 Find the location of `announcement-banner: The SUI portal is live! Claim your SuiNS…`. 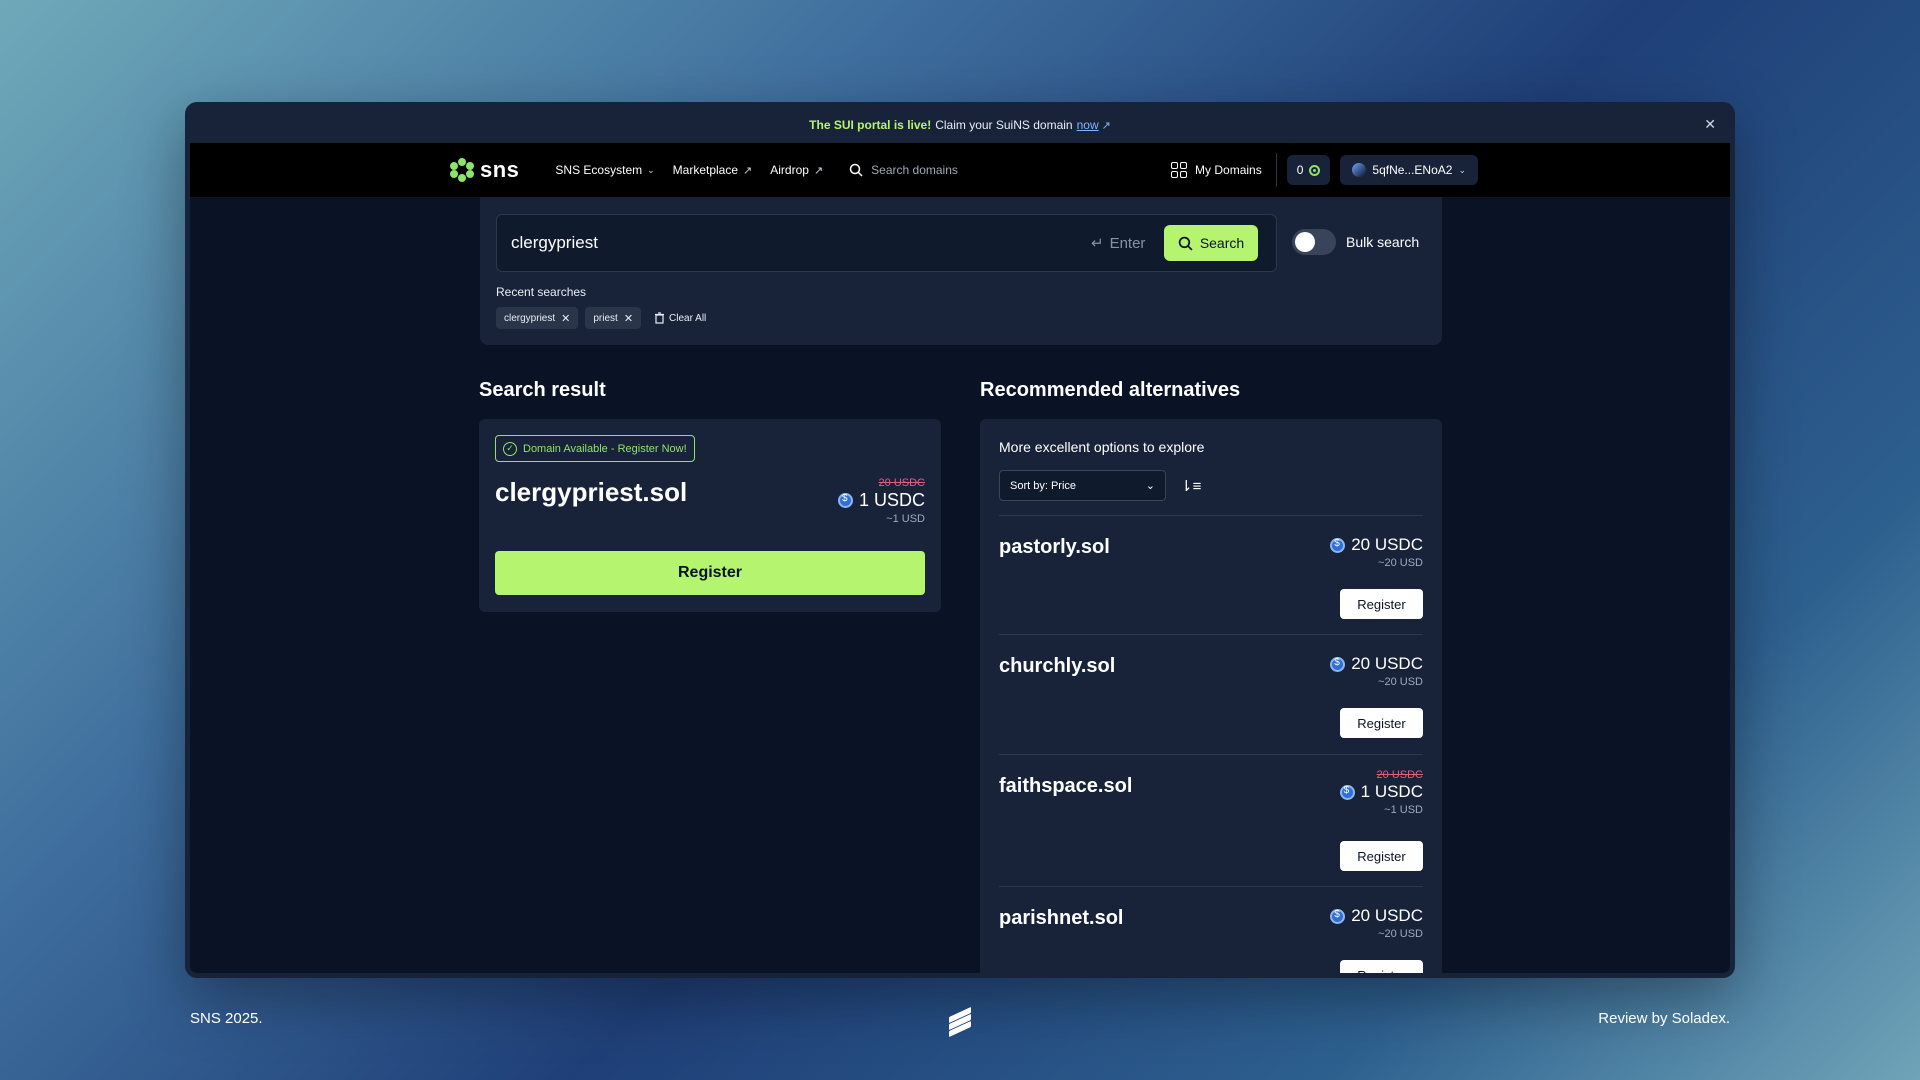

announcement-banner: The SUI portal is live! Claim your SuiNS… is located at coordinates (960, 125).